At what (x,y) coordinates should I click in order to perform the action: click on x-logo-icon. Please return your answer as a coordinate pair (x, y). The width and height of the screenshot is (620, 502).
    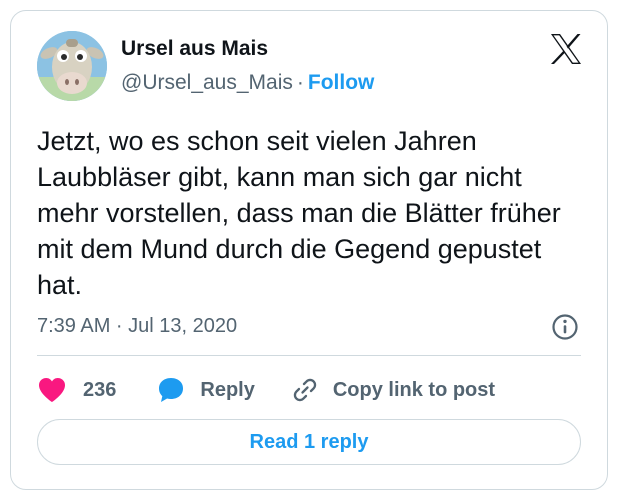
    Looking at the image, I should click on (566, 49).